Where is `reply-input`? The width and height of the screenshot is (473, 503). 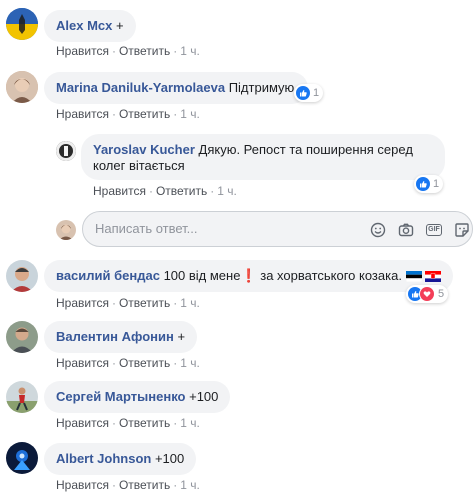 reply-input is located at coordinates (225, 228).